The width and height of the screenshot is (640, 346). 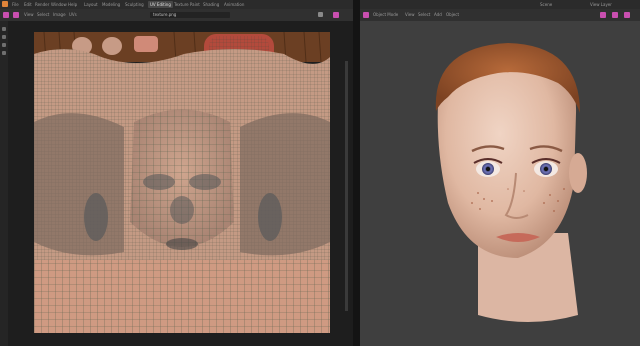 I want to click on tab-uv-editing: UV Editing, so click(x=160, y=4).